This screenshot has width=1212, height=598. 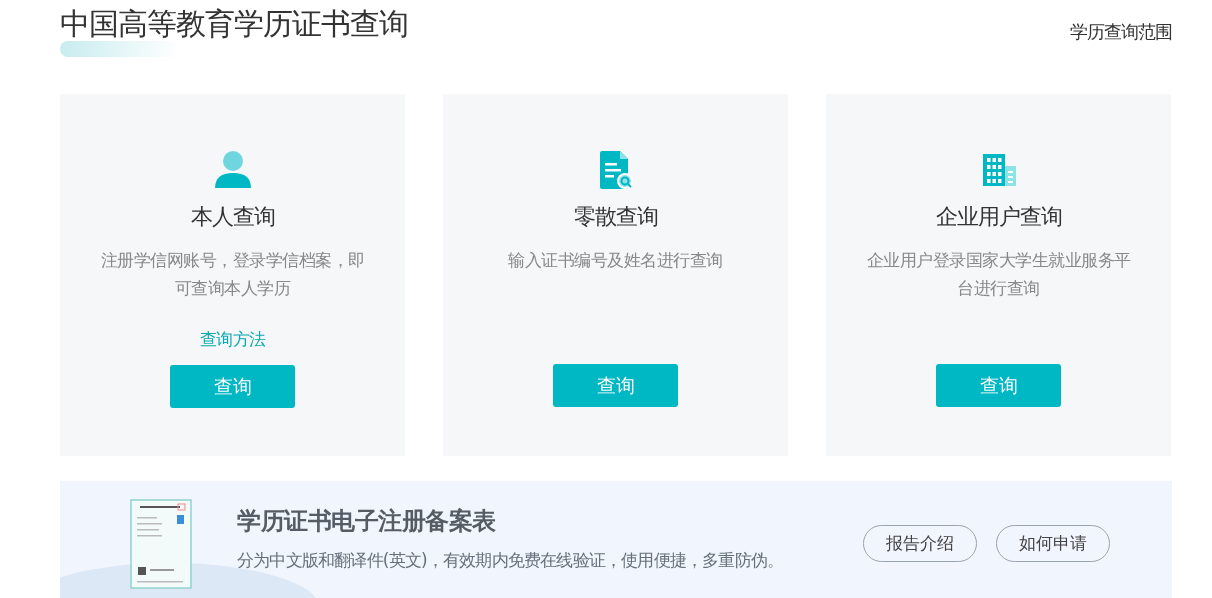 I want to click on banner-description: 分为中文版和翻译件(英文)，有效期内免费在线验证，使用便捷，多重防伪。, so click(x=510, y=560).